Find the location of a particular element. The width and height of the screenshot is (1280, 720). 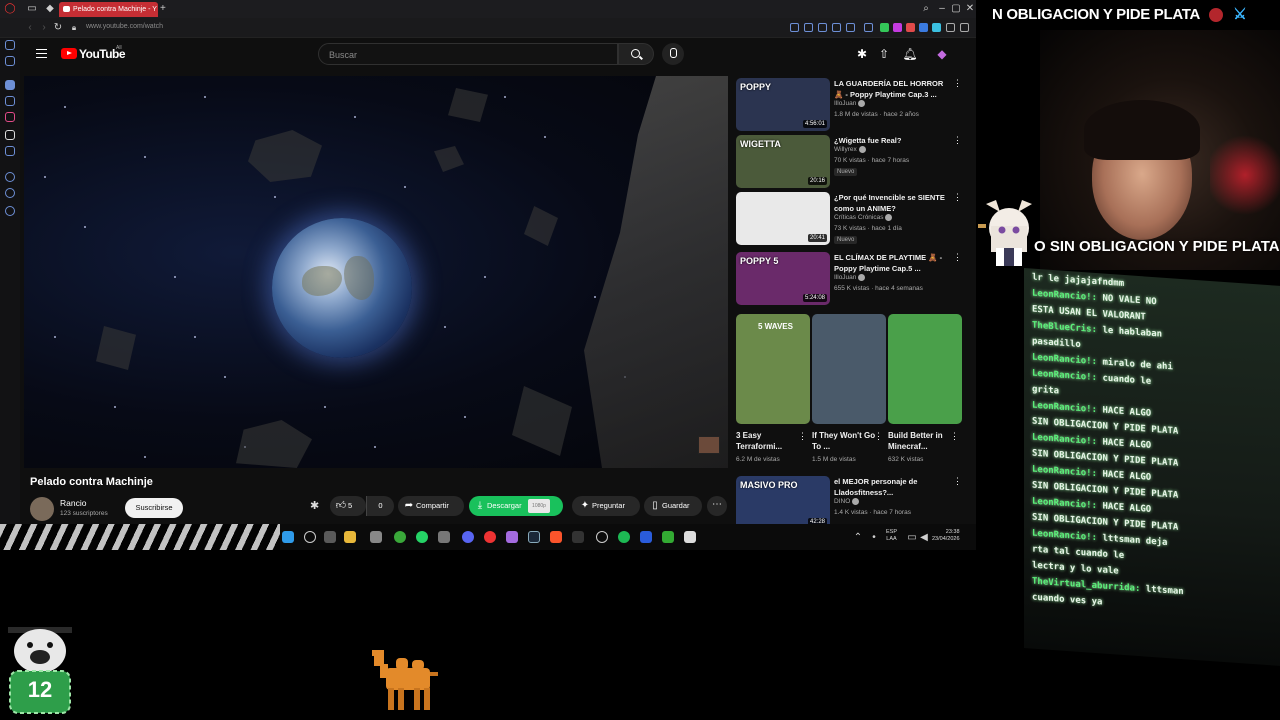

sidebar-history-icon is located at coordinates (10, 193).